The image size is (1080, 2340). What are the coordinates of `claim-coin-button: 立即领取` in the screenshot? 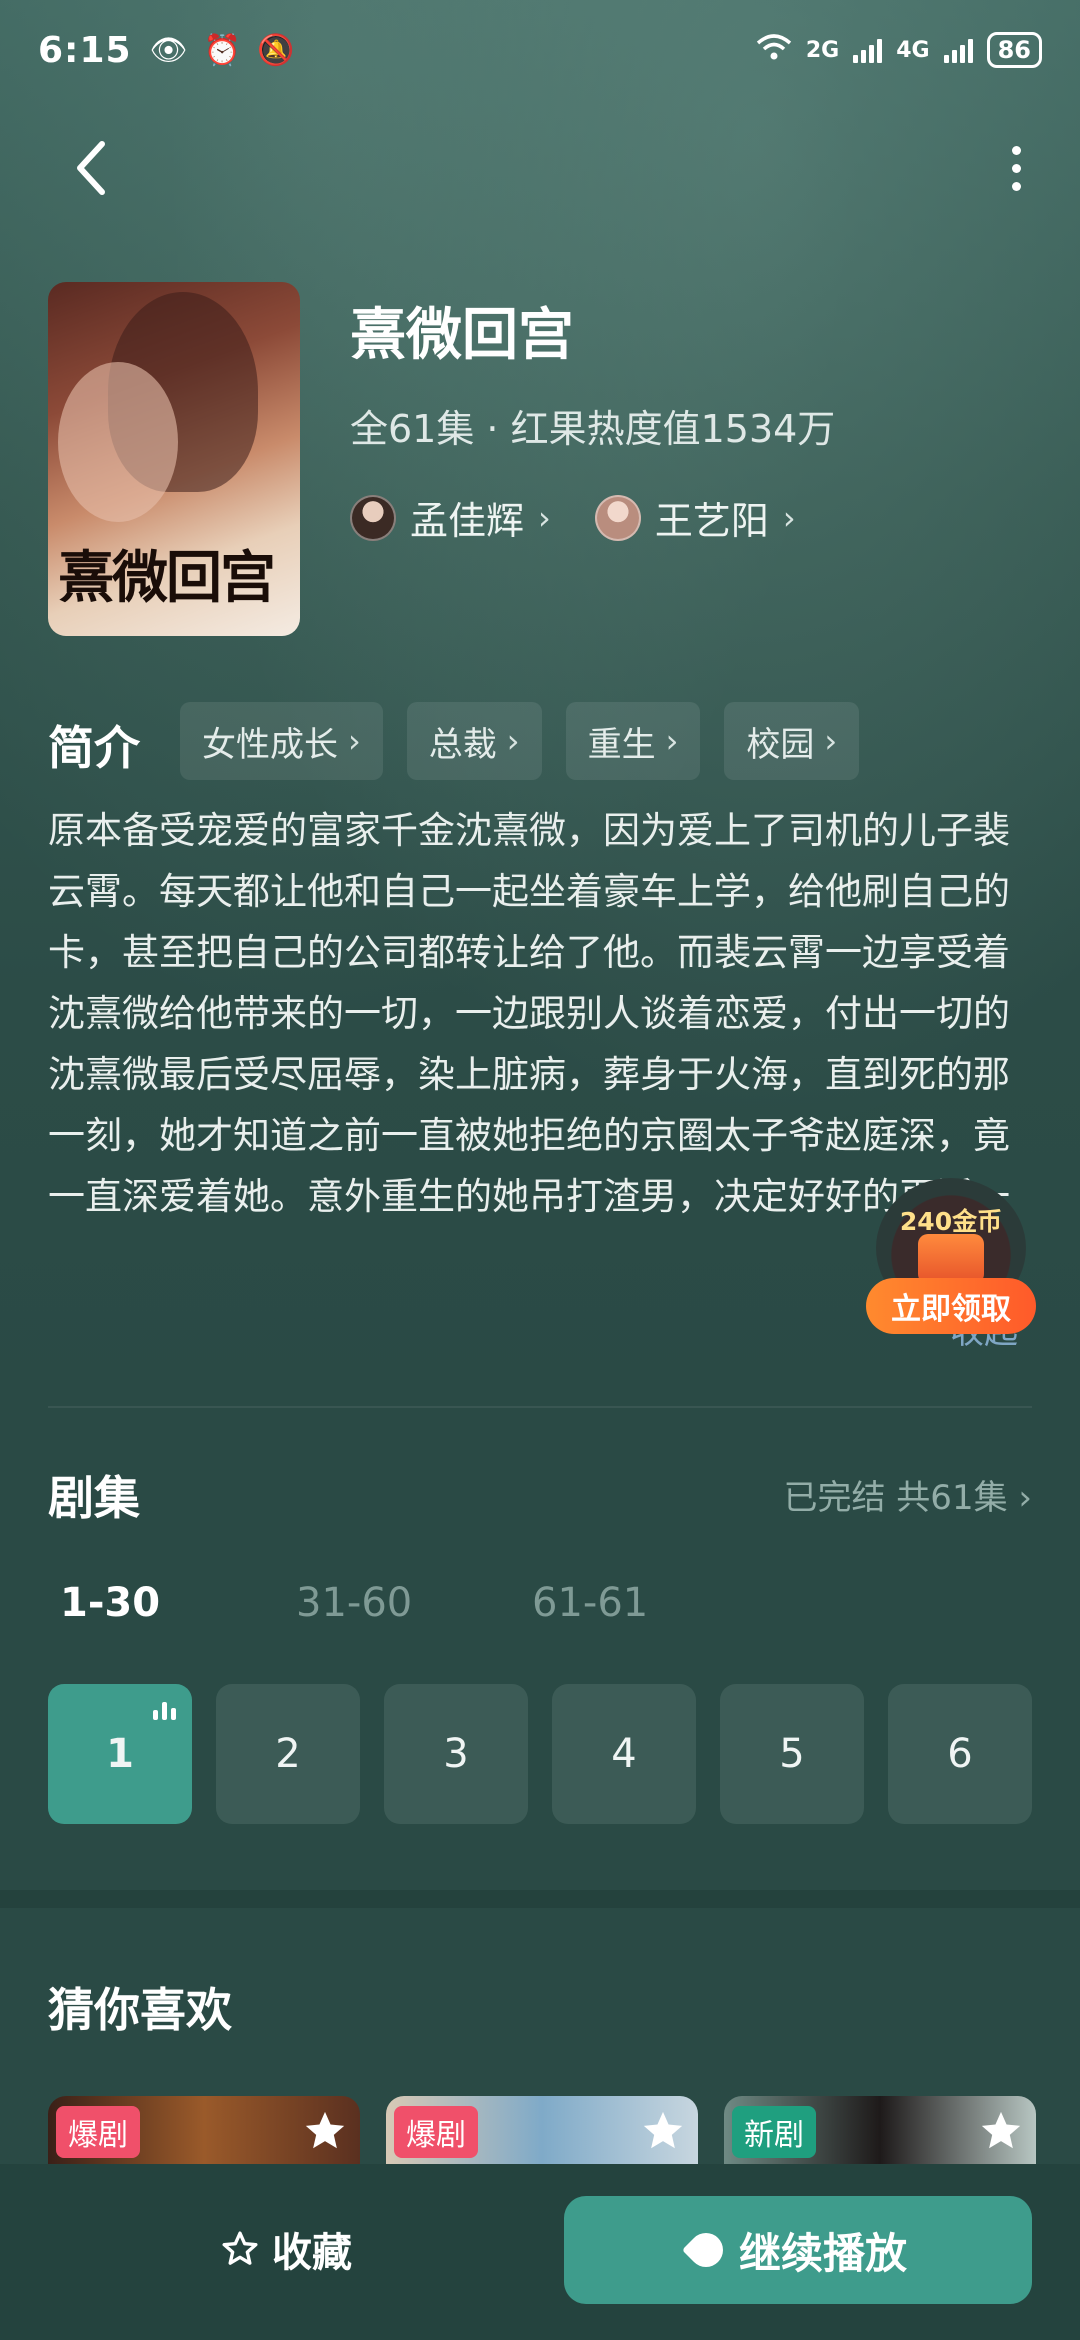 It's located at (951, 1306).